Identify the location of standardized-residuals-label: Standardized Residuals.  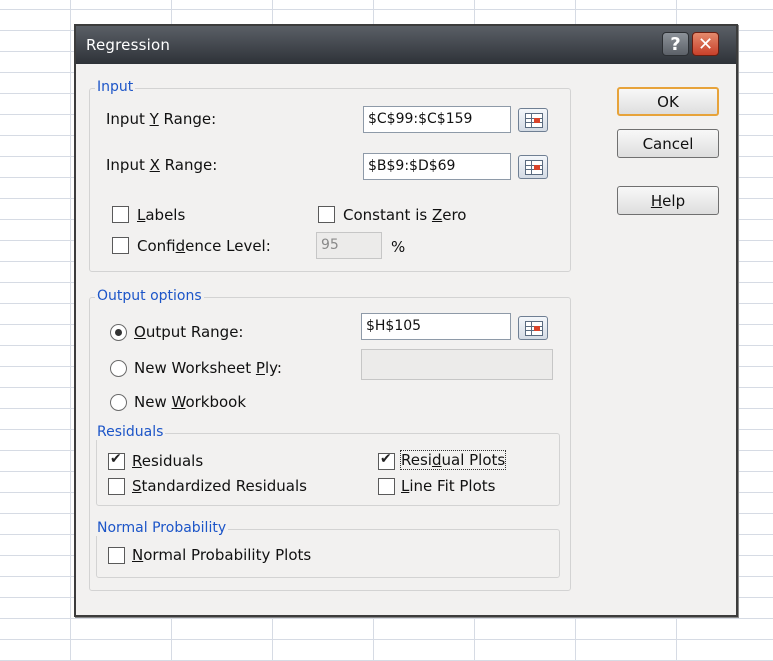
(219, 486).